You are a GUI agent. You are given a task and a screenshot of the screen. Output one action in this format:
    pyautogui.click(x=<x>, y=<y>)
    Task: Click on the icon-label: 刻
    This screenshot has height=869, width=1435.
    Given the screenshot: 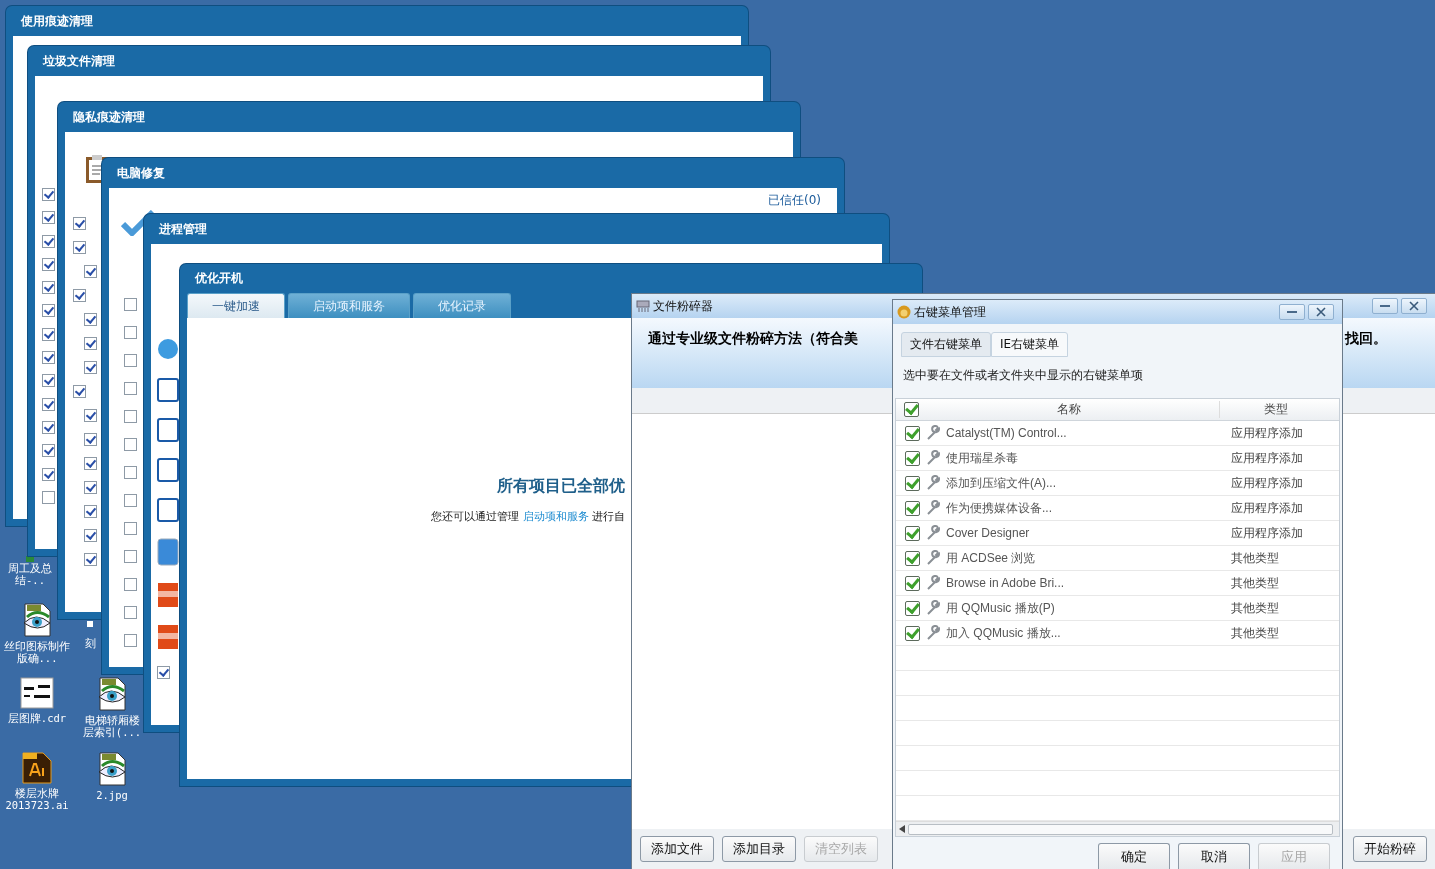 What is the action you would take?
    pyautogui.click(x=90, y=643)
    